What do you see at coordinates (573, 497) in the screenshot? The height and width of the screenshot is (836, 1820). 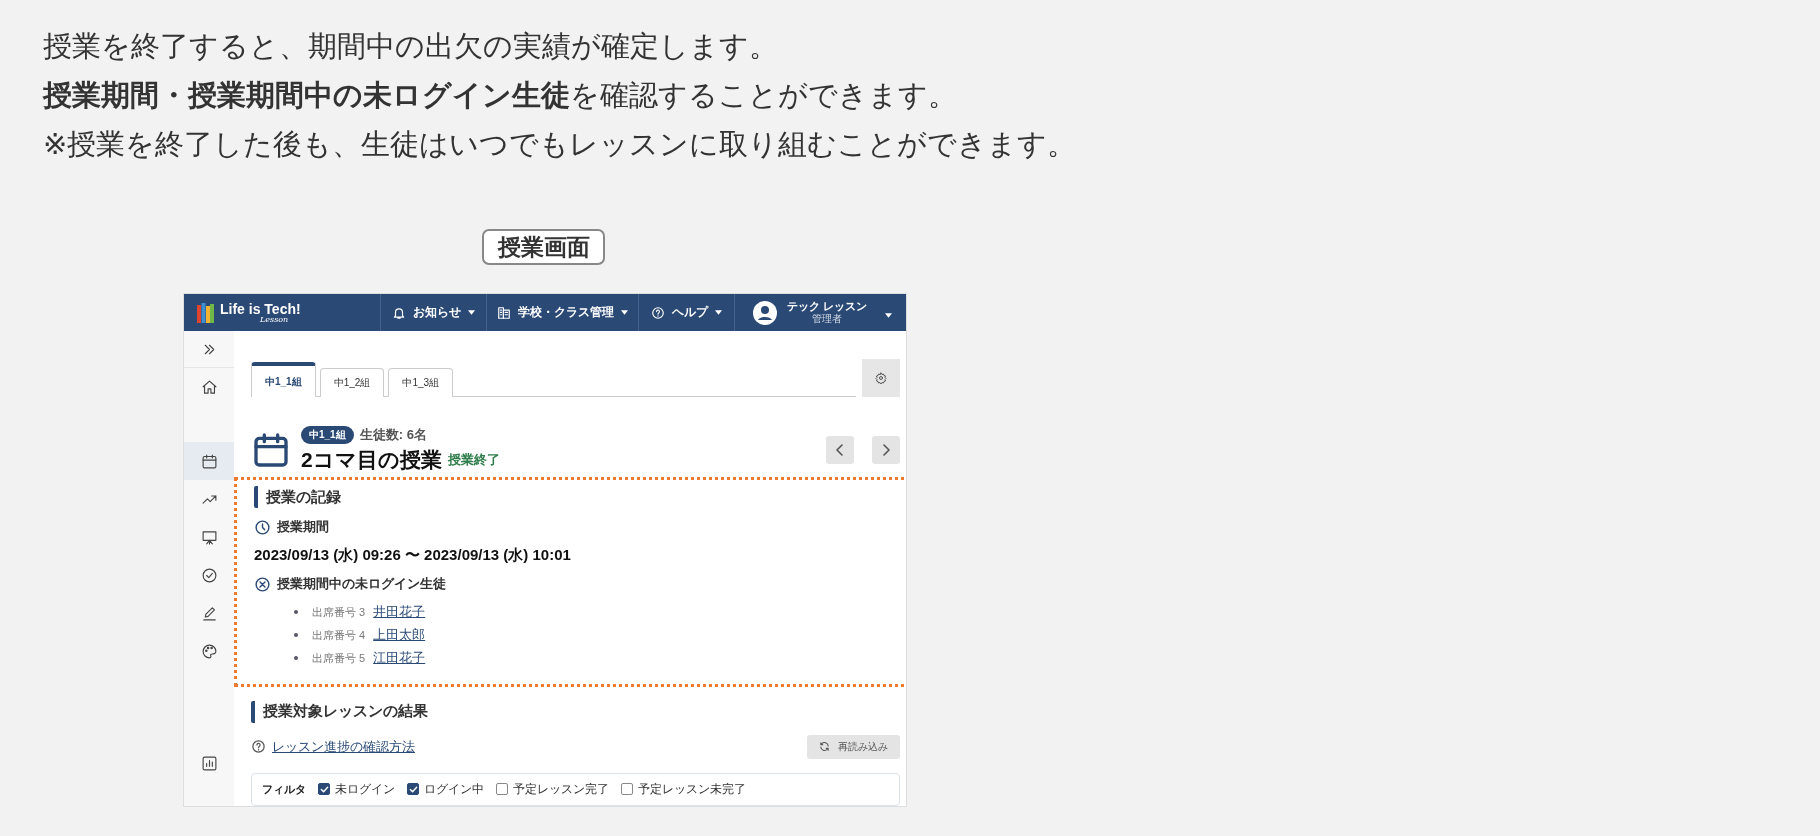 I see `section-title: 授業の記録` at bounding box center [573, 497].